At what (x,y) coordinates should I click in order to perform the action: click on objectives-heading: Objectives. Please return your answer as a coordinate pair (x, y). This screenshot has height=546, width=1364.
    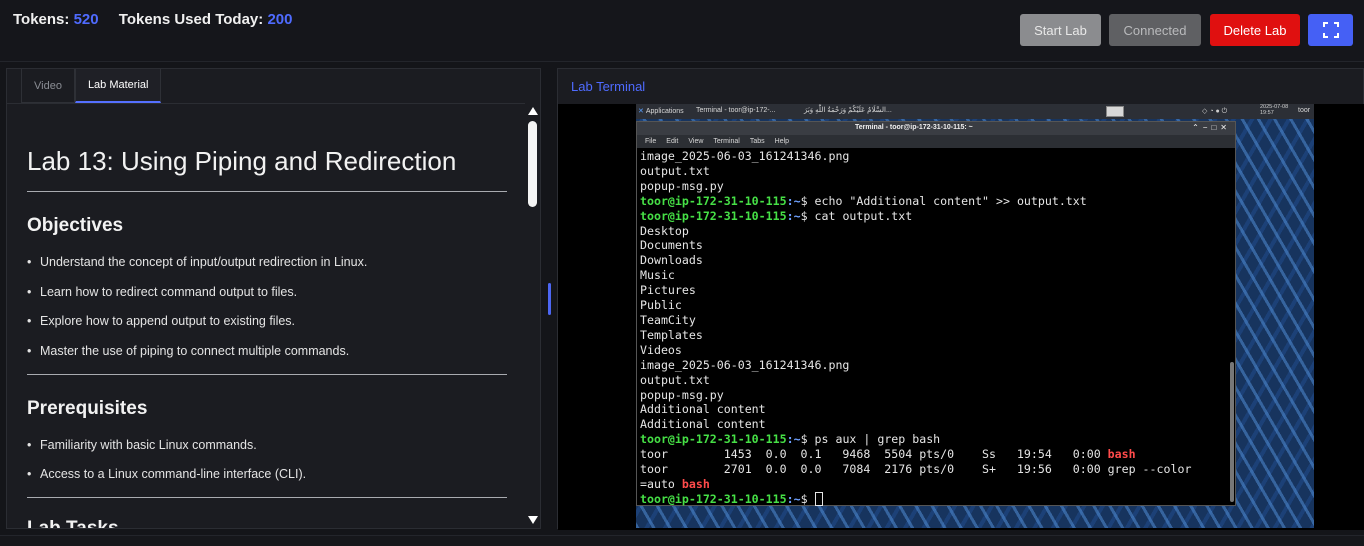
    Looking at the image, I should click on (75, 225).